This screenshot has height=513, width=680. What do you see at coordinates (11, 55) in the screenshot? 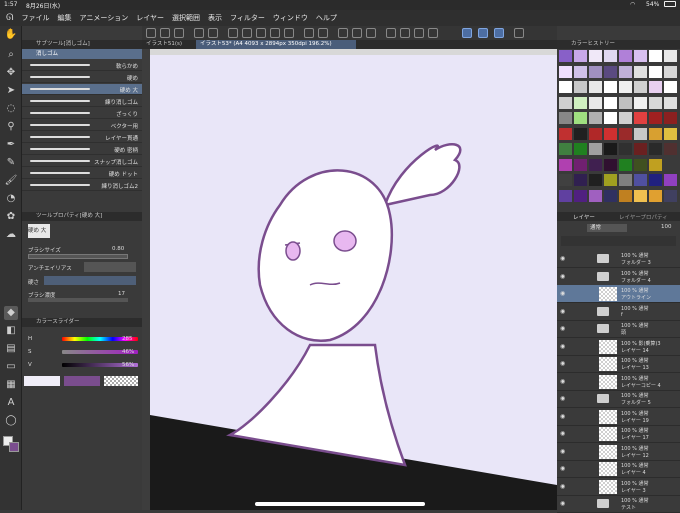
I see `zoom-icon: ⌕` at bounding box center [11, 55].